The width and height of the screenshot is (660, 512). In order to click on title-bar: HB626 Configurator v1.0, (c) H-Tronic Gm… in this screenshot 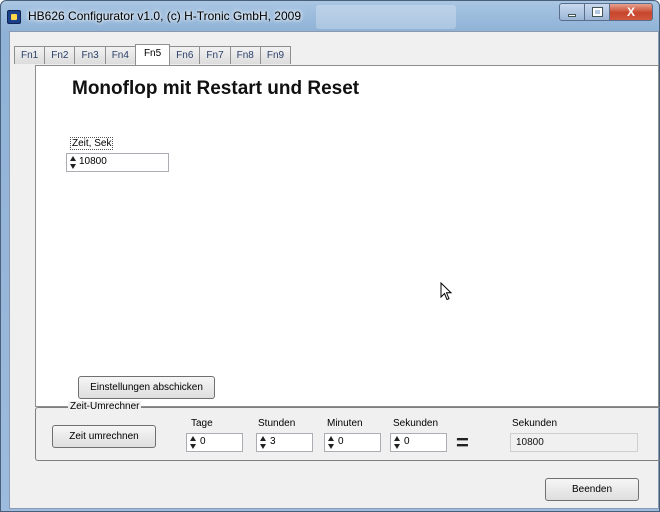, I will do `click(330, 16)`.